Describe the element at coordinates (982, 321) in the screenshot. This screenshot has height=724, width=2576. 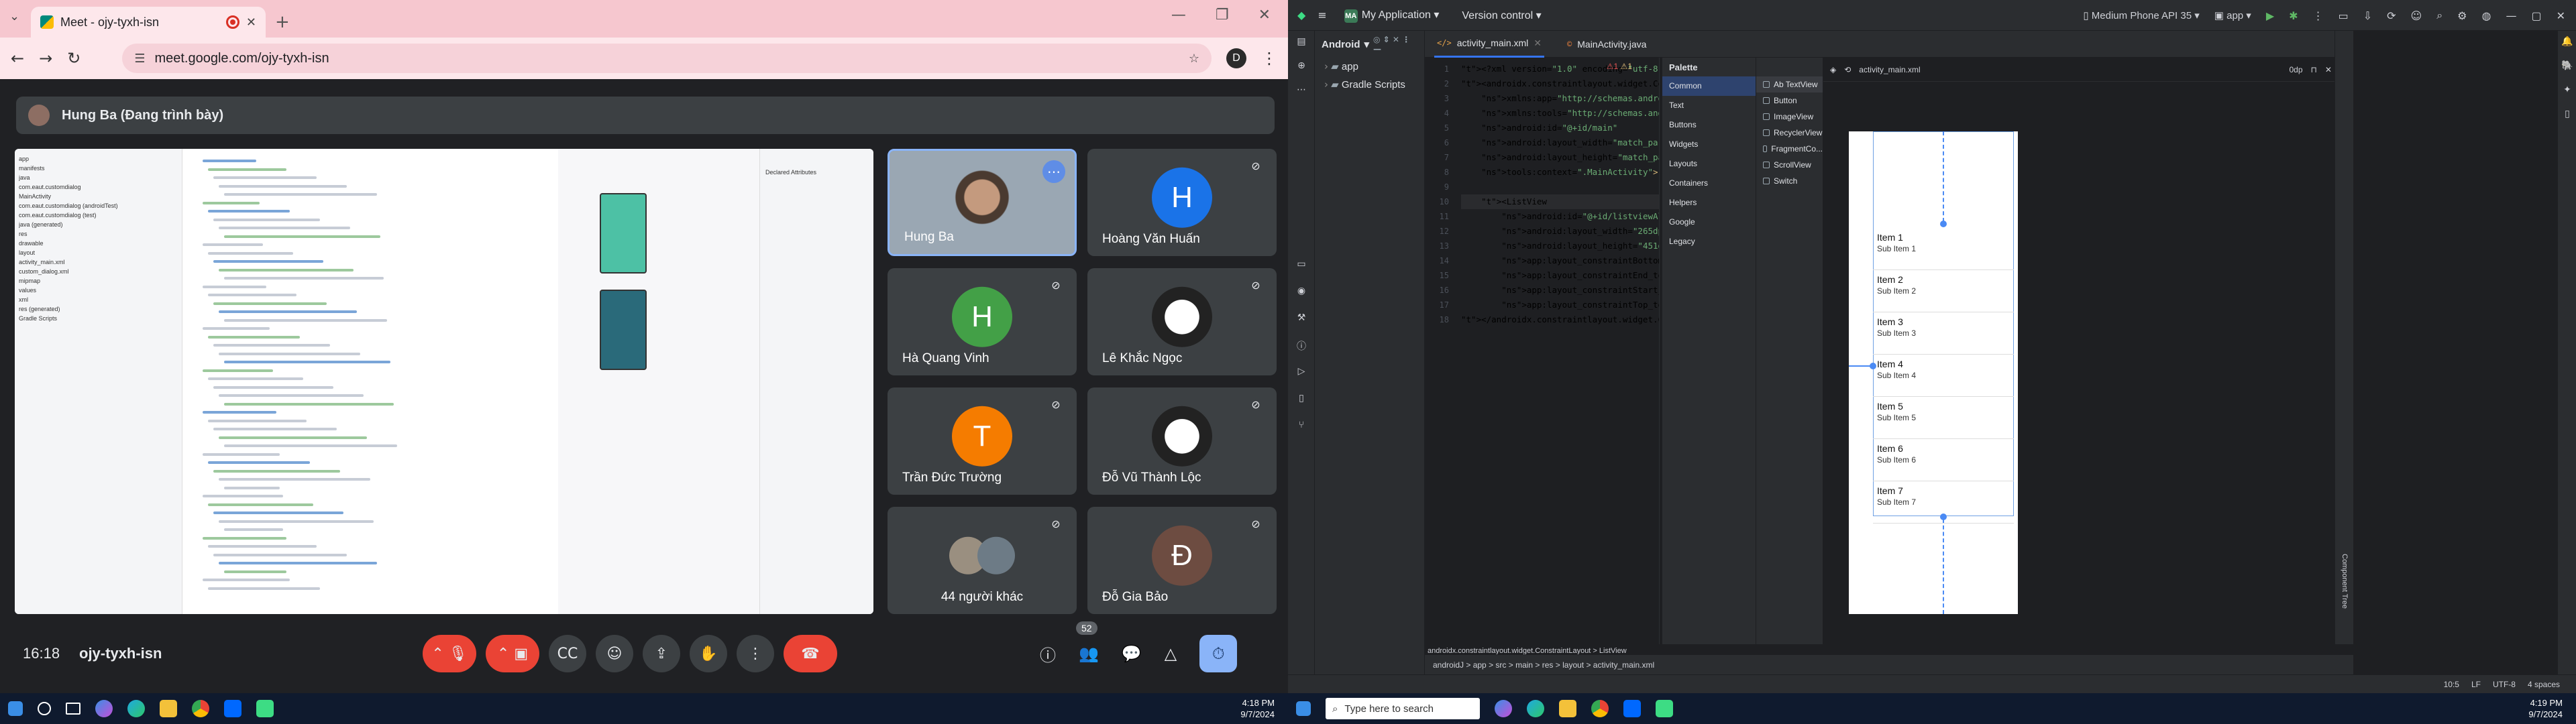
I see `participant-tile: ⊘ H Hà Quang Vinh` at that location.